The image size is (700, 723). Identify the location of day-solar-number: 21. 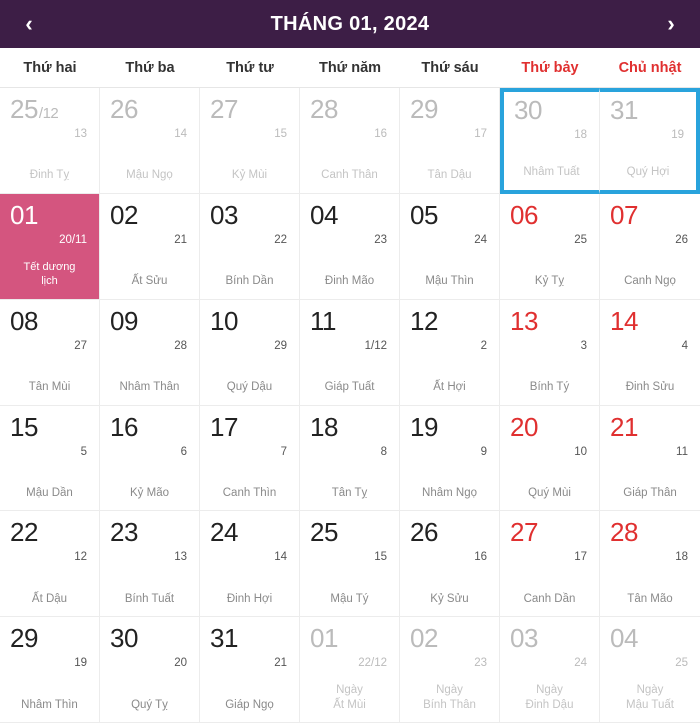
(624, 426).